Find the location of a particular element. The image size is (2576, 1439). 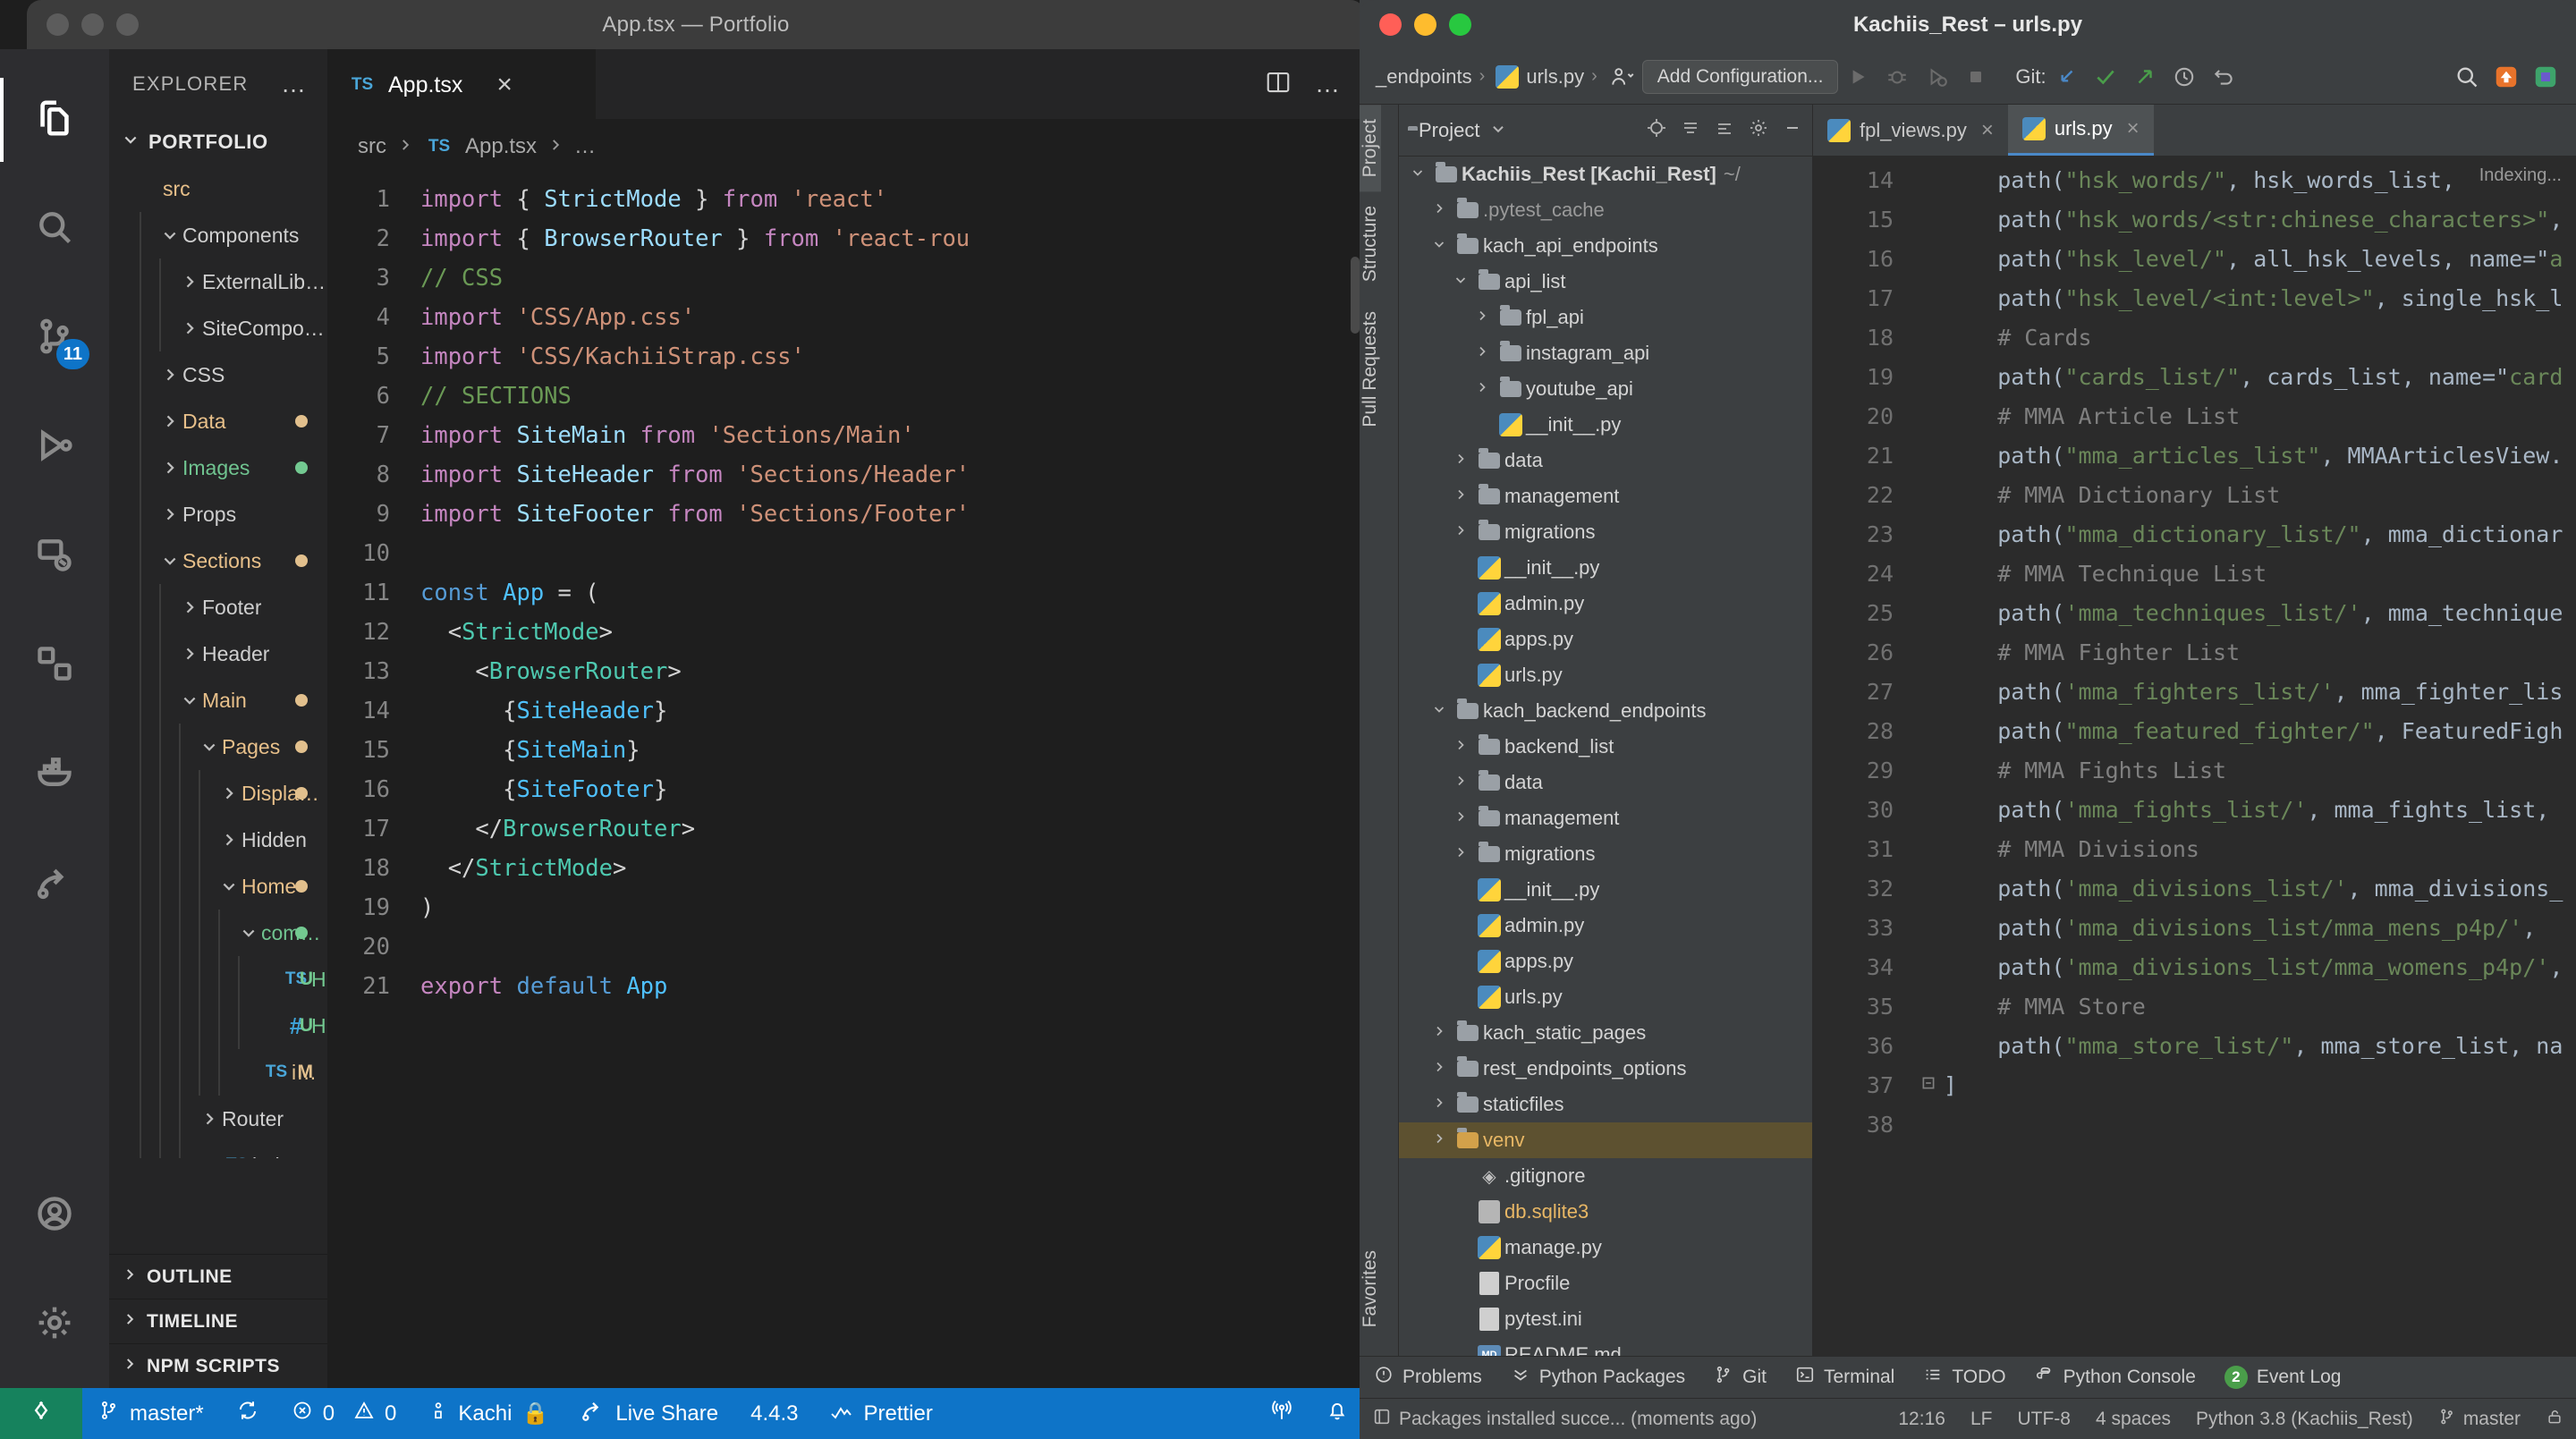

status-lock is located at coordinates (2554, 1419).